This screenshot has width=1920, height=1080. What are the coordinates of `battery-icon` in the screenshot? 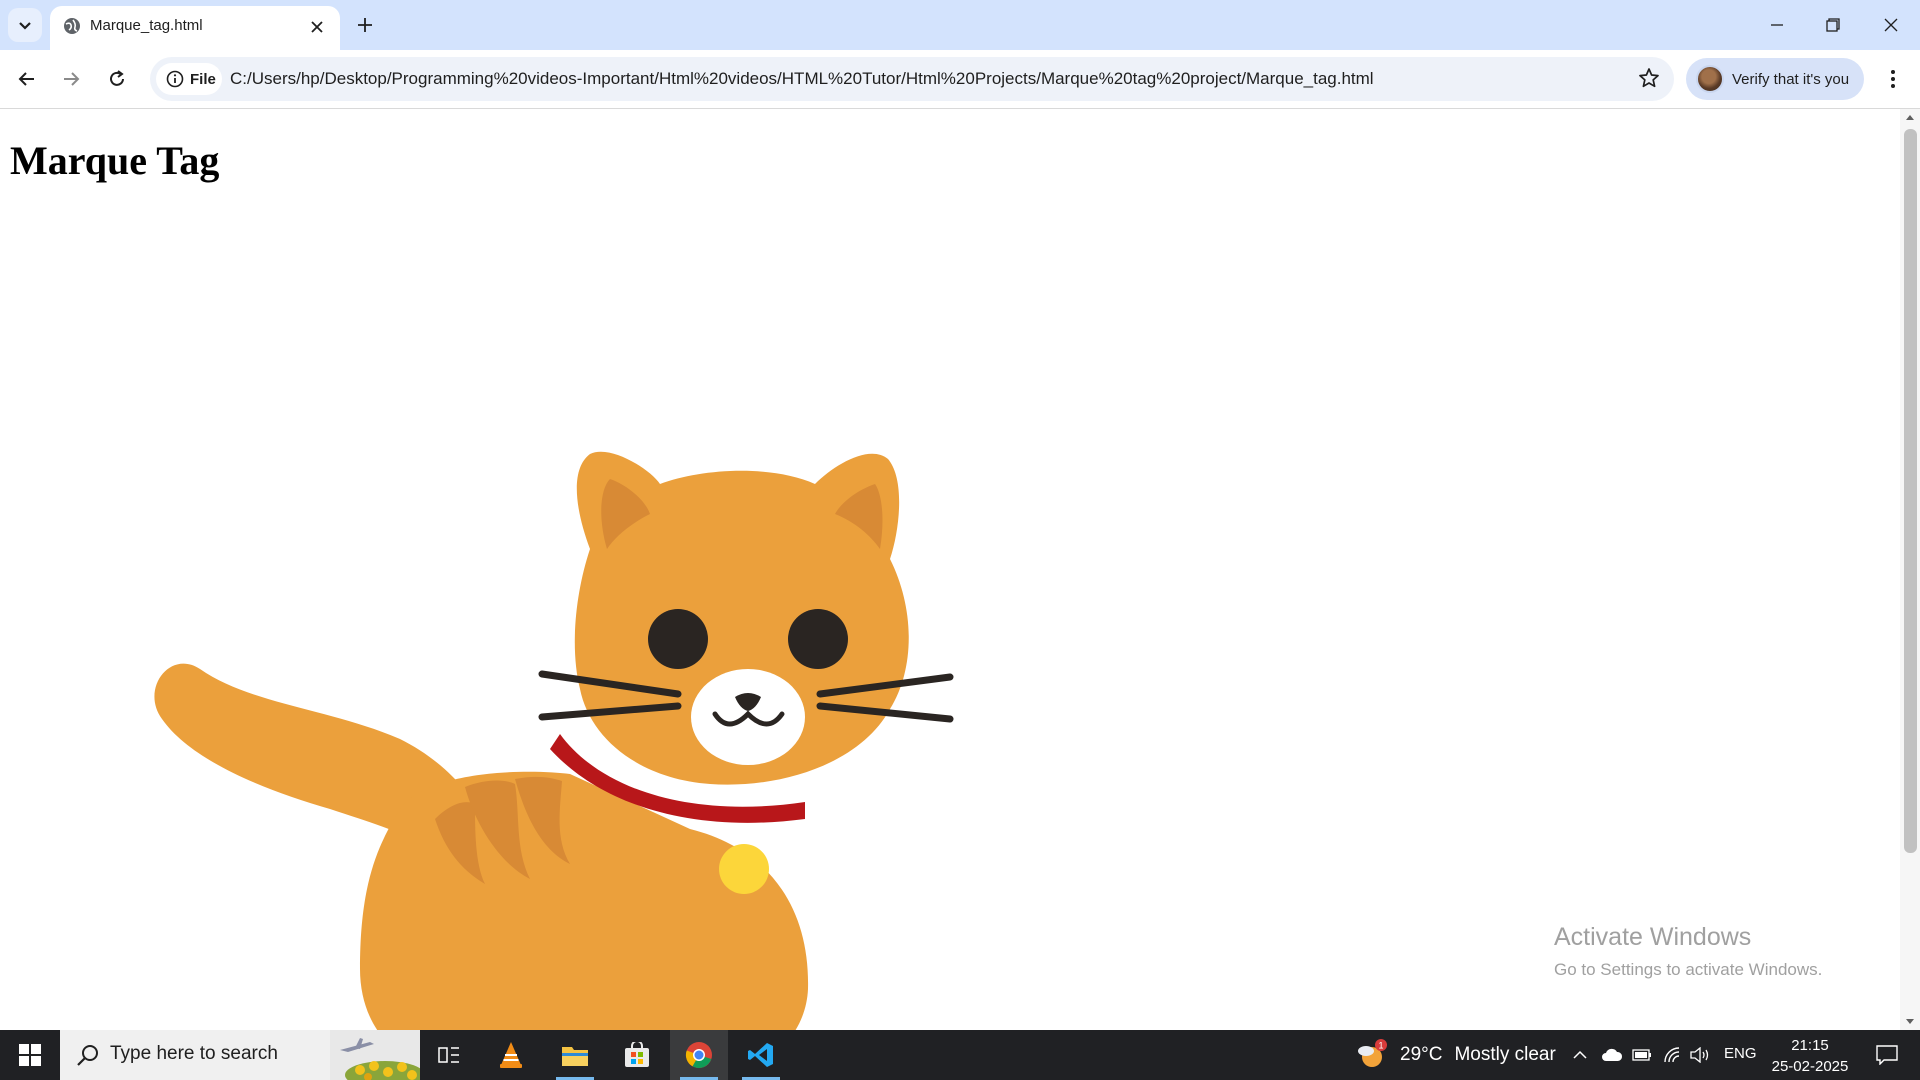 It's located at (1641, 1055).